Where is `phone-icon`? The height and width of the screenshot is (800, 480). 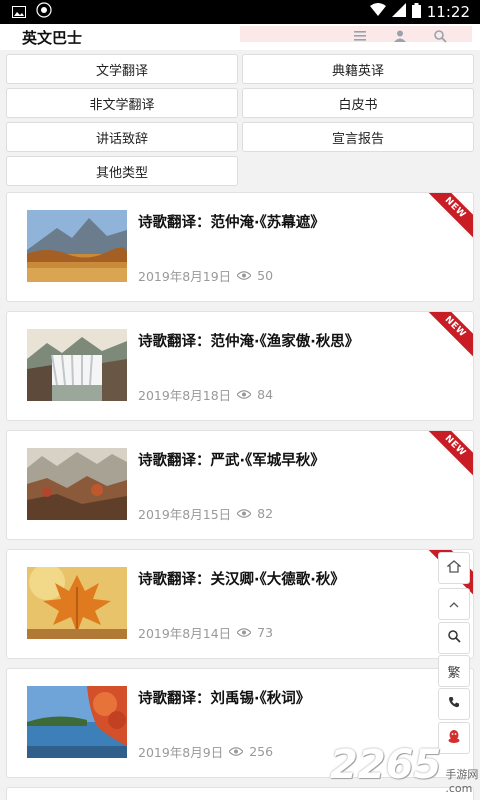
phone-icon is located at coordinates (454, 704).